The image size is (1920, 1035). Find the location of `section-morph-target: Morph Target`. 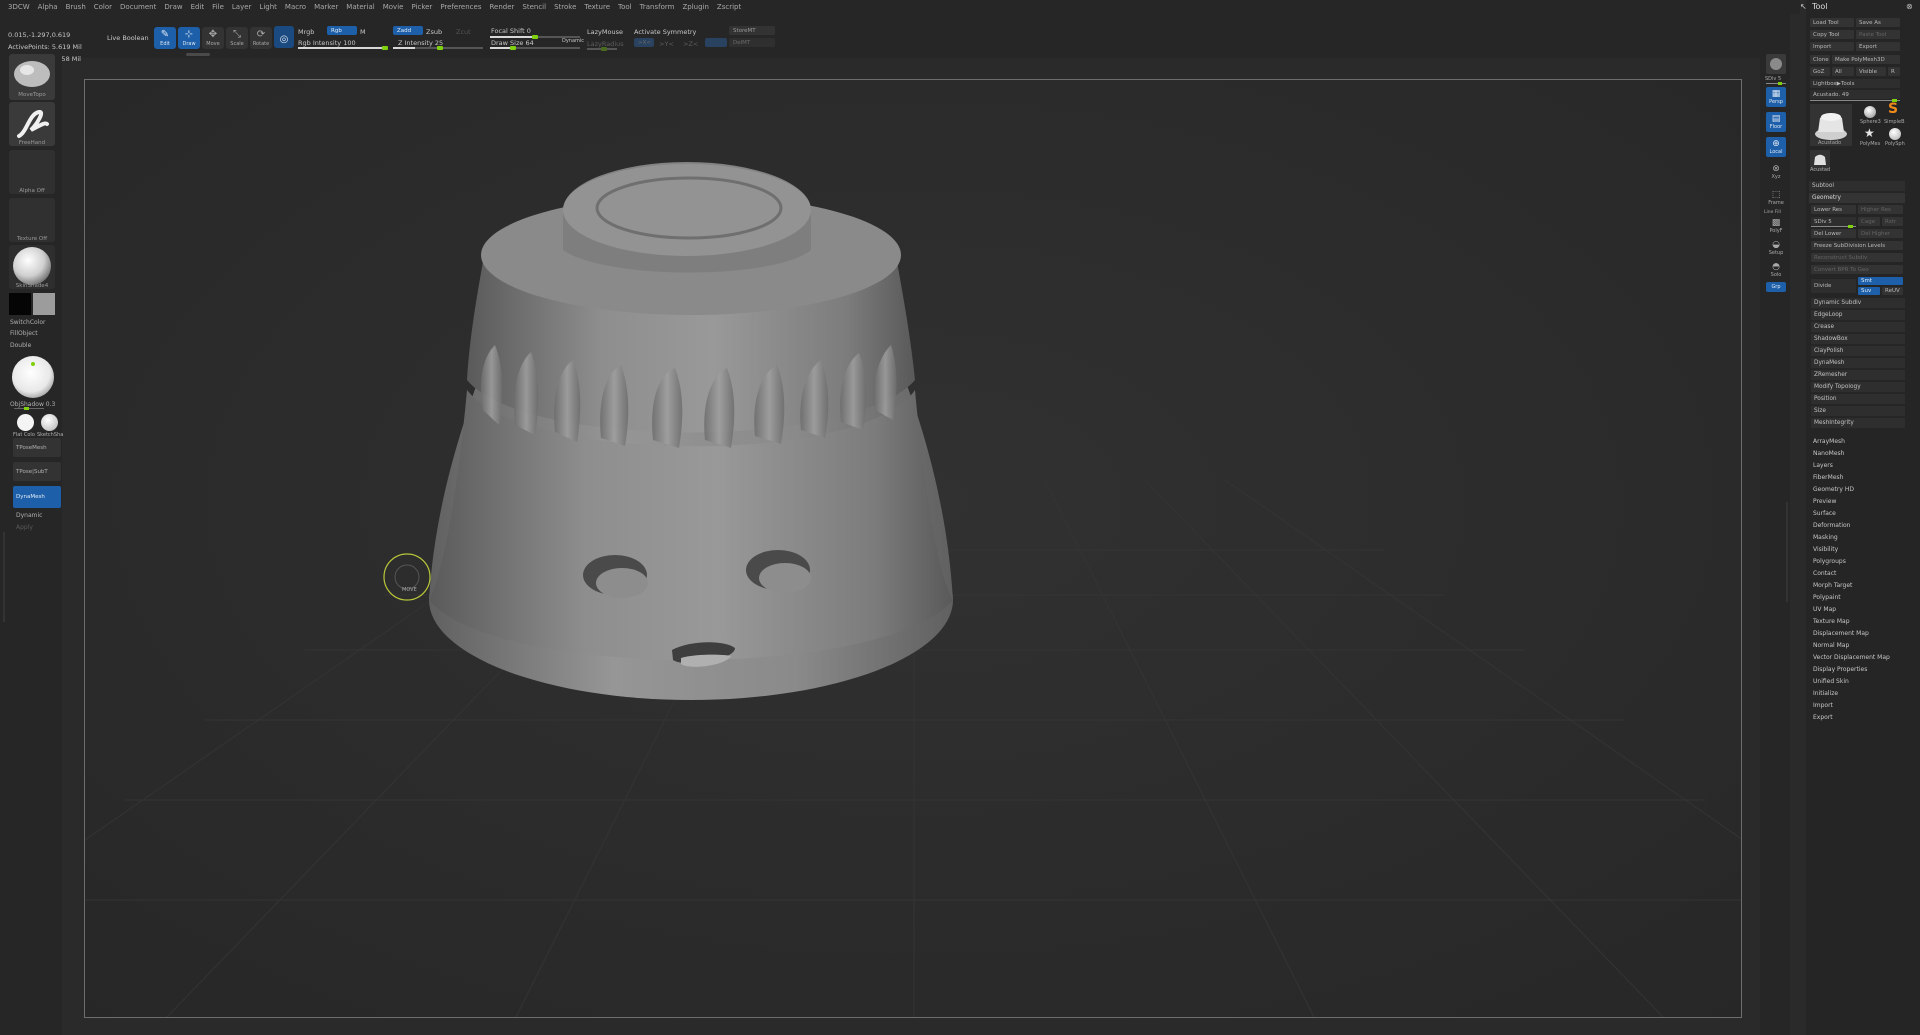

section-morph-target: Morph Target is located at coordinates (1832, 585).